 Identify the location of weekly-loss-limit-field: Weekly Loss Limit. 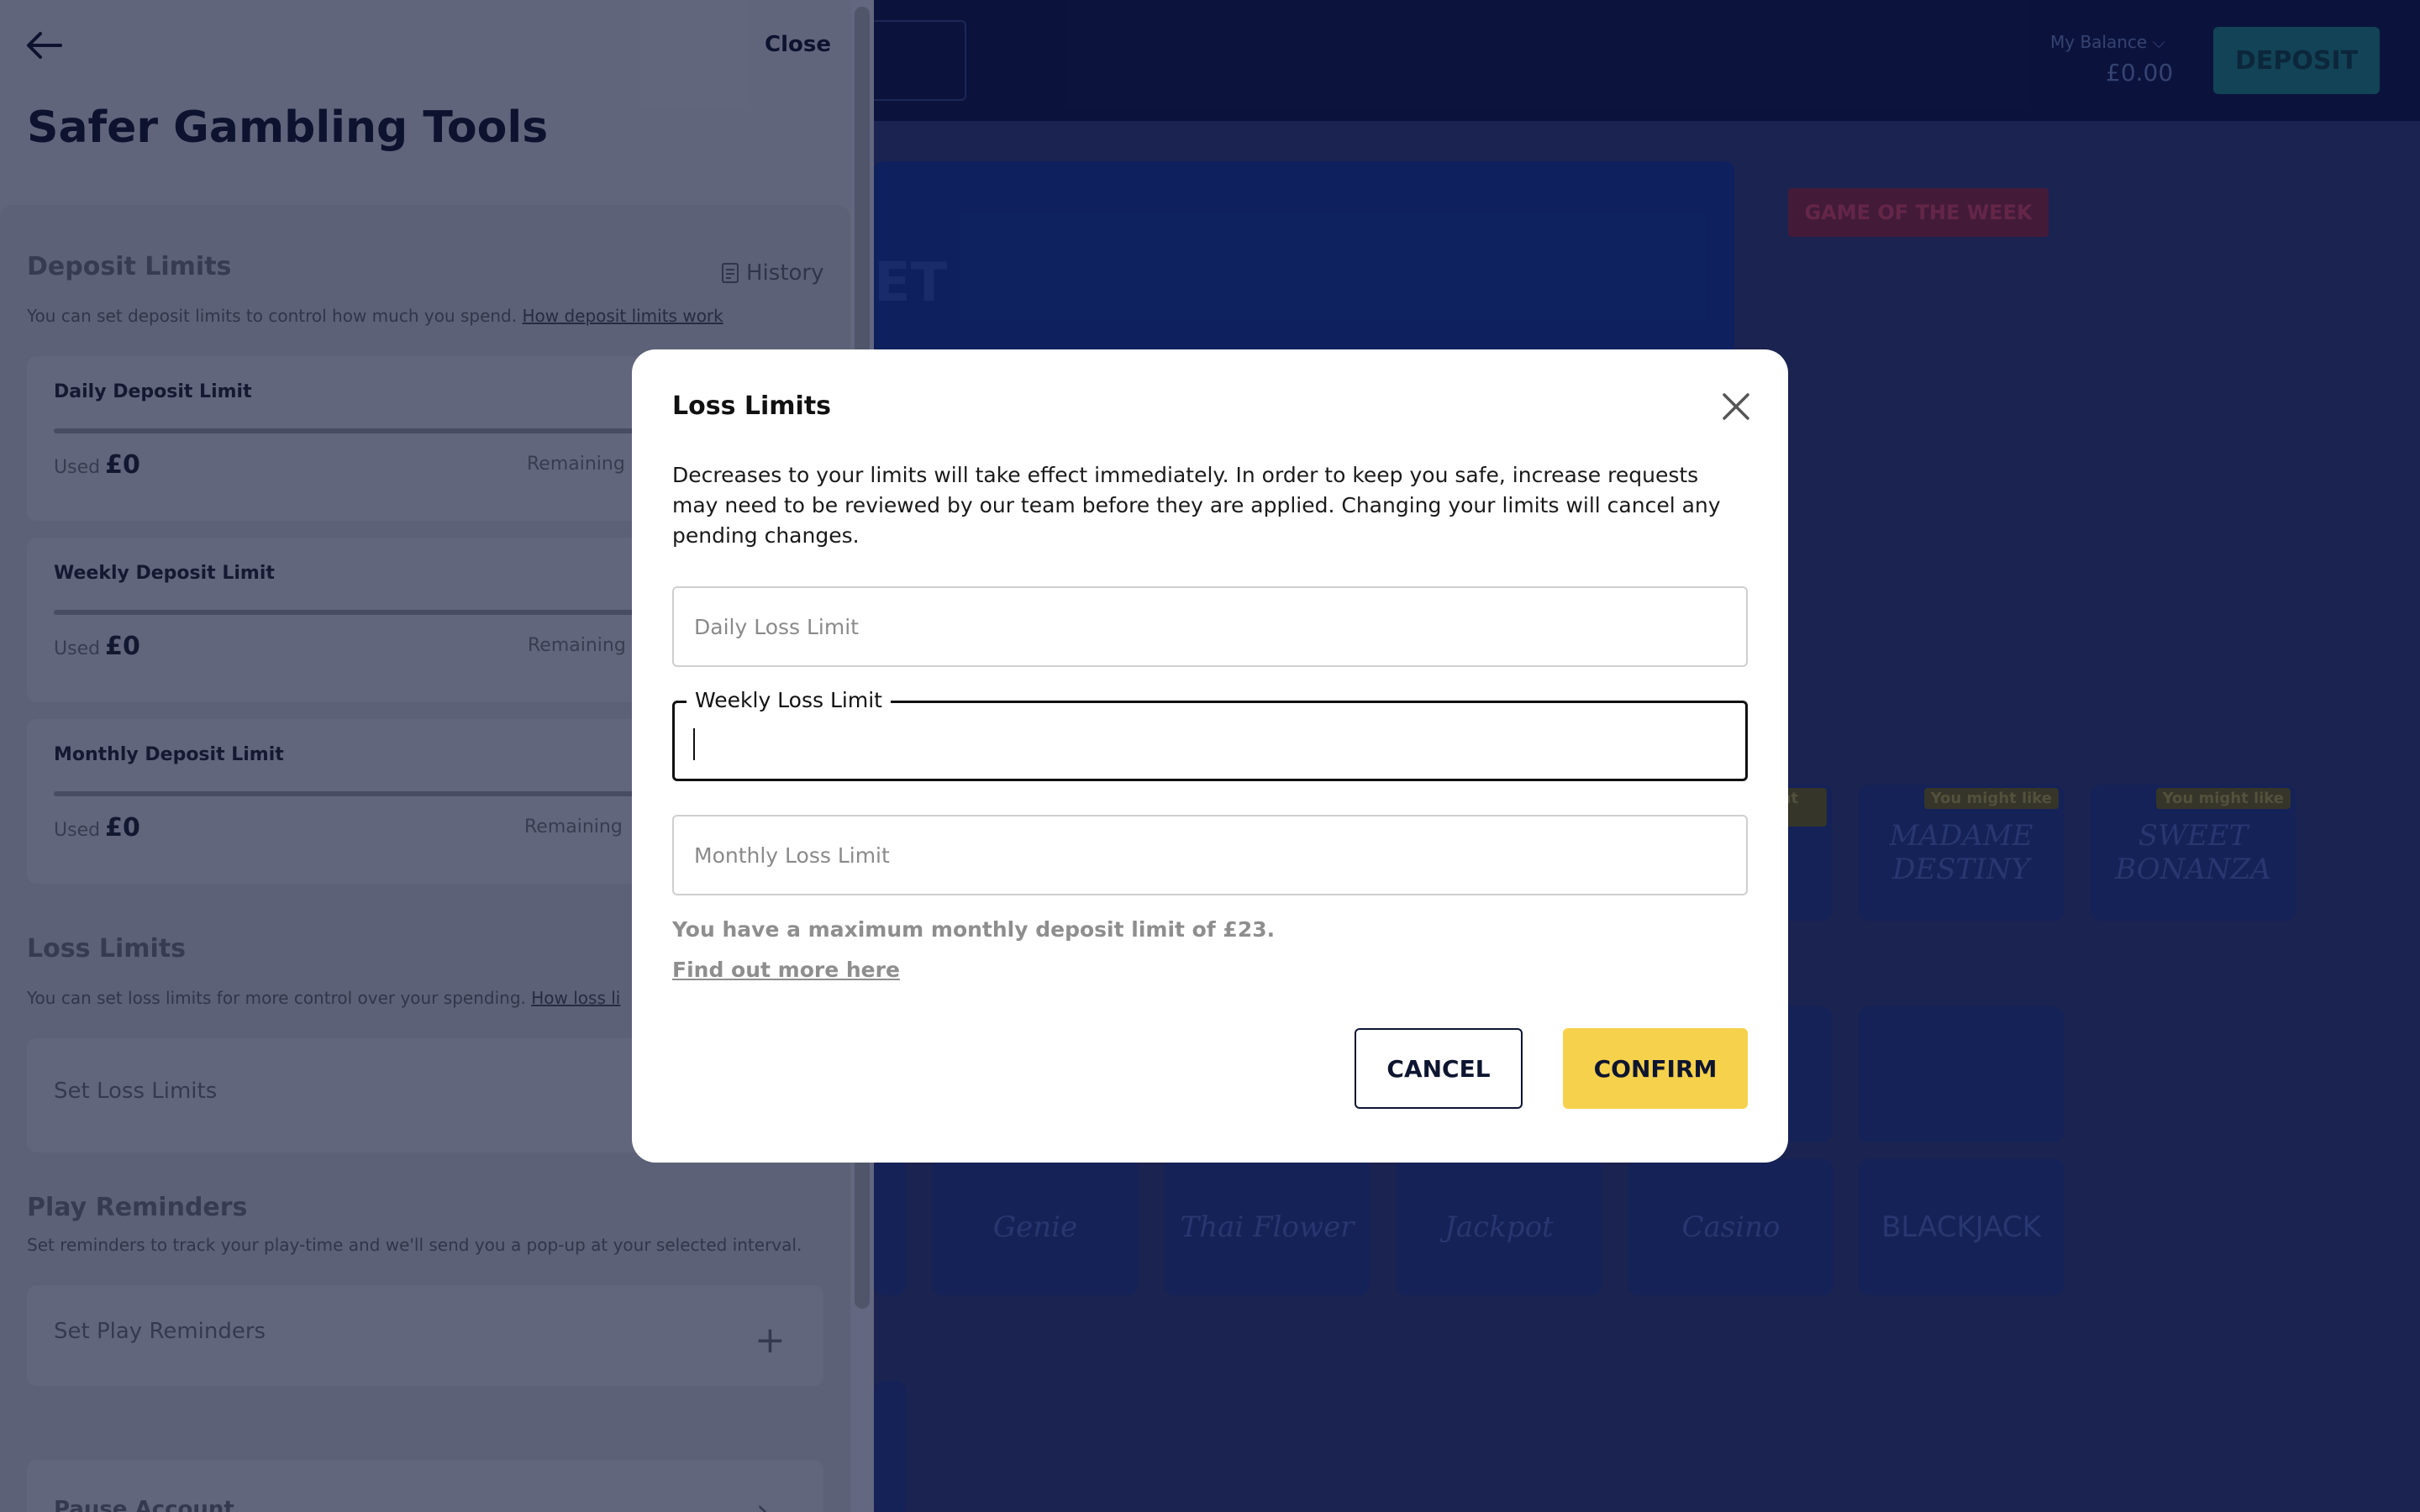
(1210, 734).